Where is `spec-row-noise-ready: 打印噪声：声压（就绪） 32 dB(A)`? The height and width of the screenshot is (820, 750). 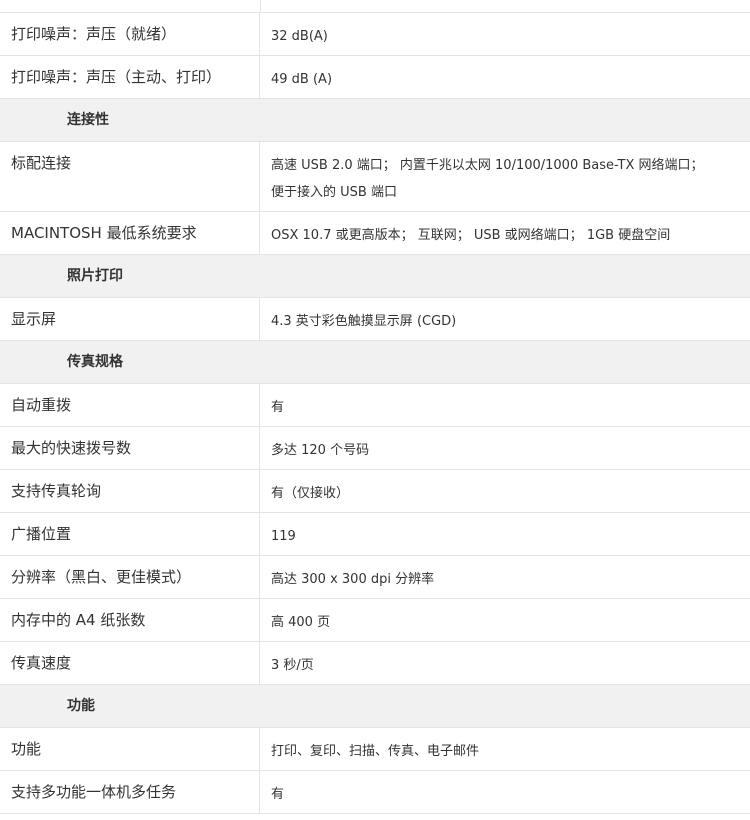
spec-row-noise-ready: 打印噪声：声压（就绪） 32 dB(A) is located at coordinates (375, 34).